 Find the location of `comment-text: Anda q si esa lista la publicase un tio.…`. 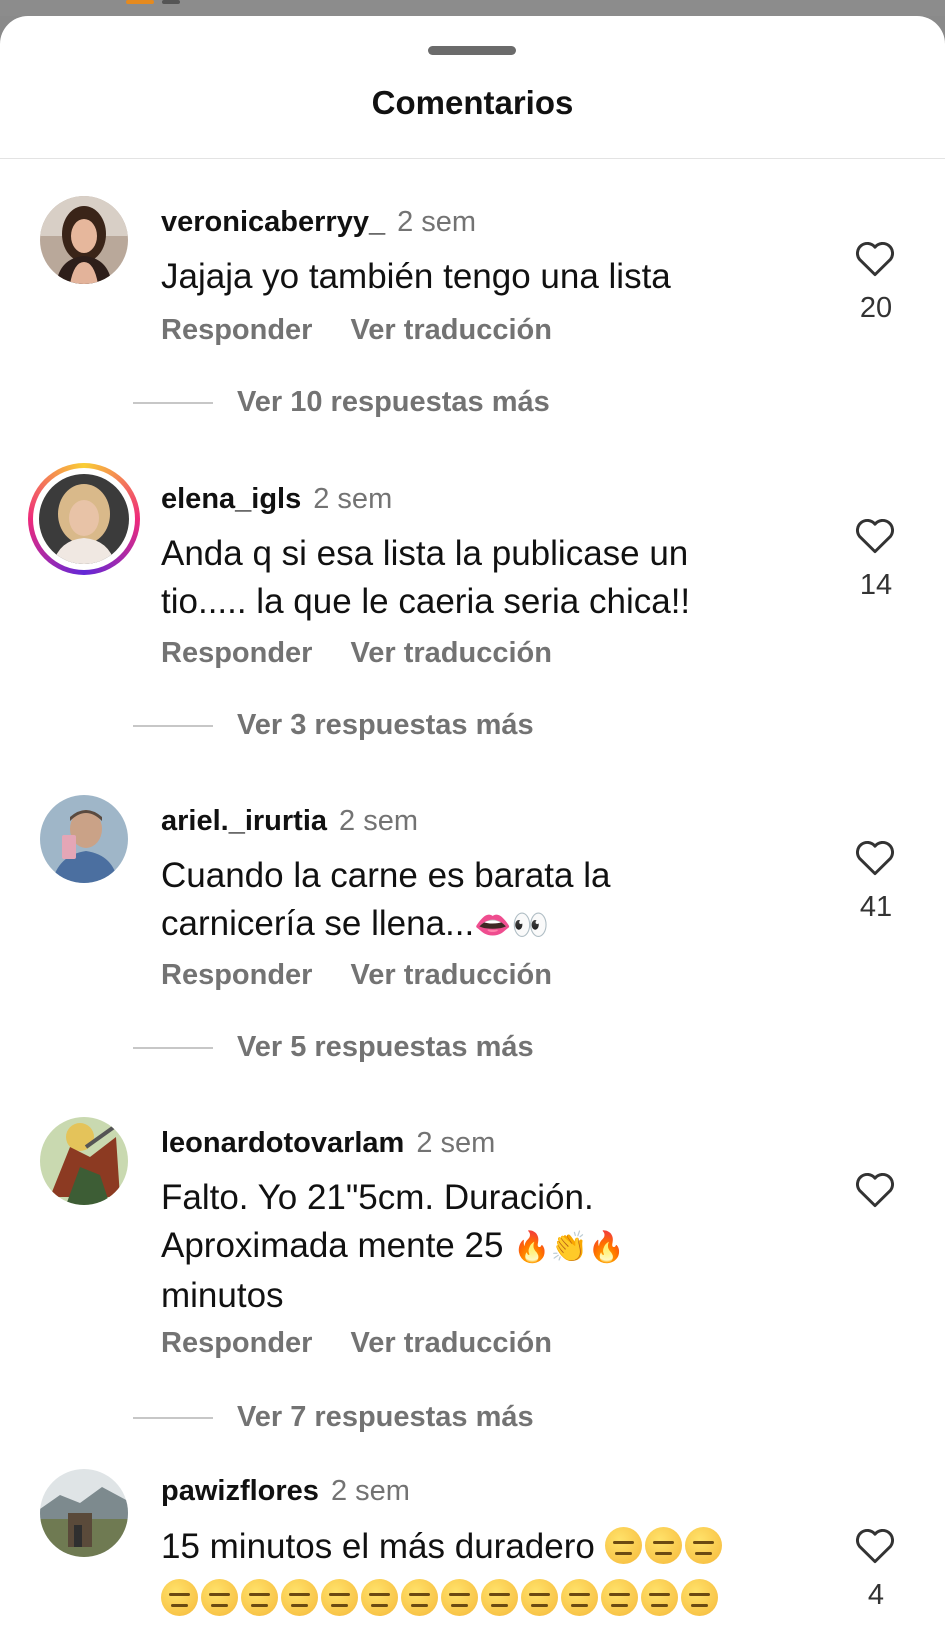

comment-text: Anda q si esa lista la publicase un tio.… is located at coordinates (426, 577).